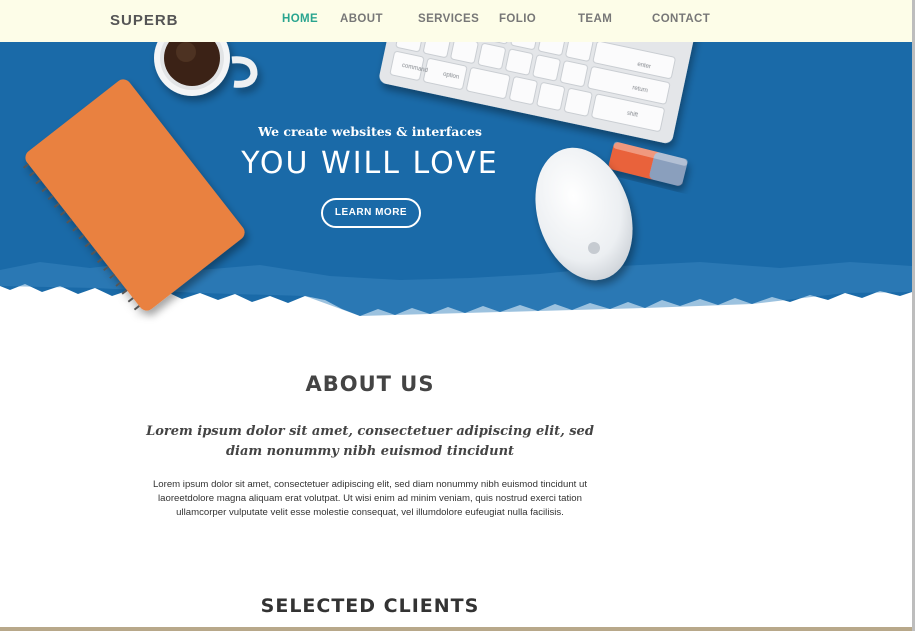  Describe the element at coordinates (370, 384) in the screenshot. I see `about-title: ABOUT US` at that location.